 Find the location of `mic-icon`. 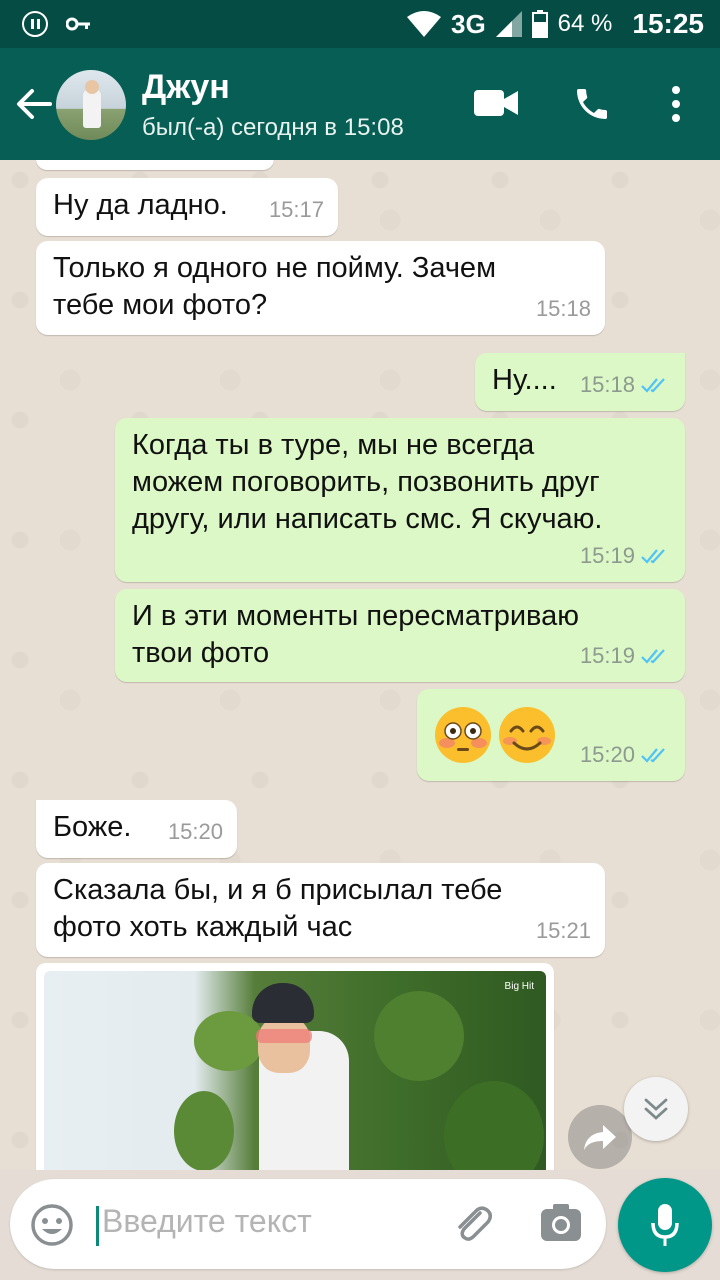

mic-icon is located at coordinates (665, 1225).